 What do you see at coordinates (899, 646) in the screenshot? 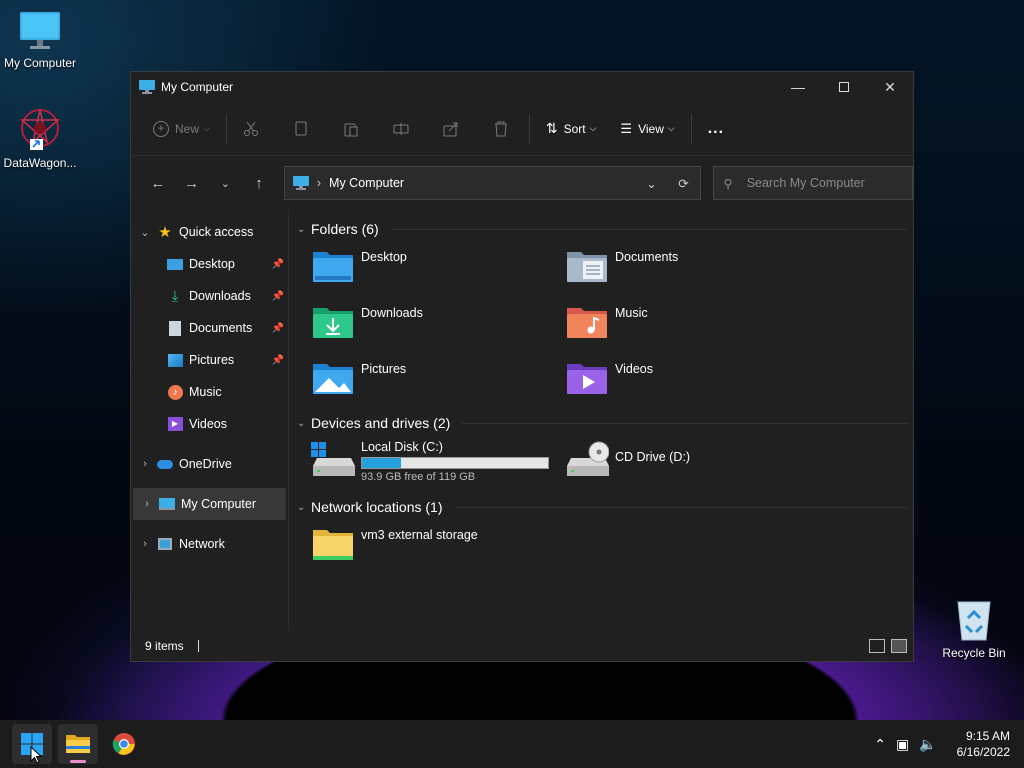
I see `large-icons-view-button` at bounding box center [899, 646].